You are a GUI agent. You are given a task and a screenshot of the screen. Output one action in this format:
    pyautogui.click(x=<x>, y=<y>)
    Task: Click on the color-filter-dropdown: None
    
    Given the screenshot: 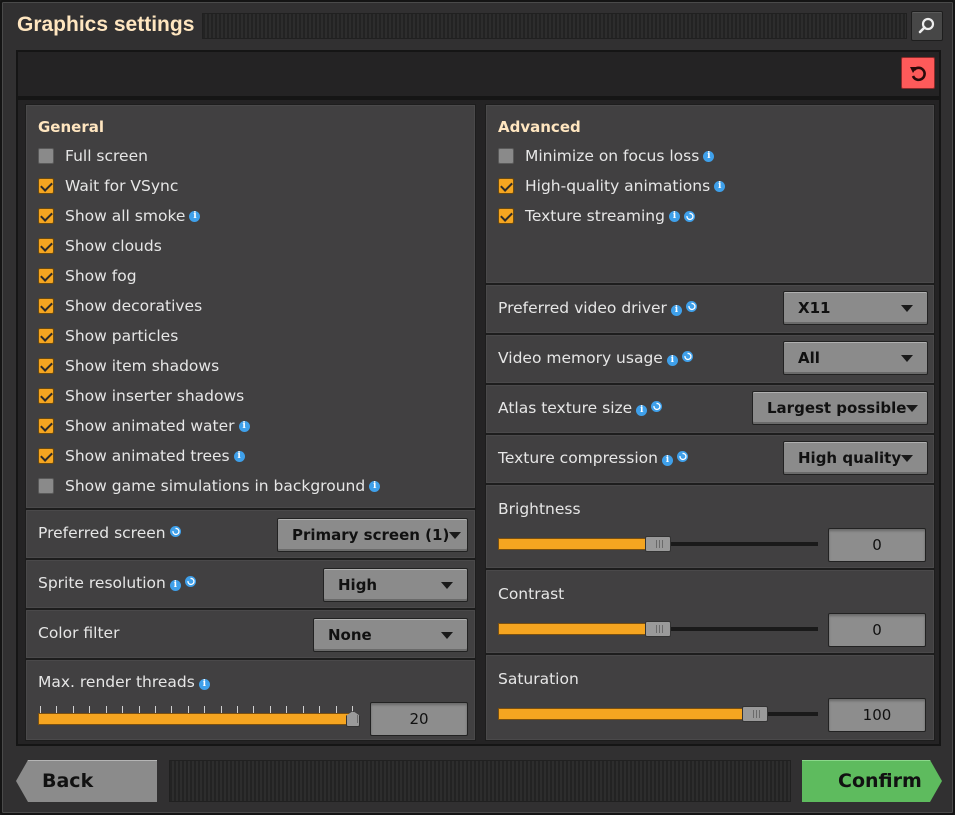 What is the action you would take?
    pyautogui.click(x=390, y=635)
    